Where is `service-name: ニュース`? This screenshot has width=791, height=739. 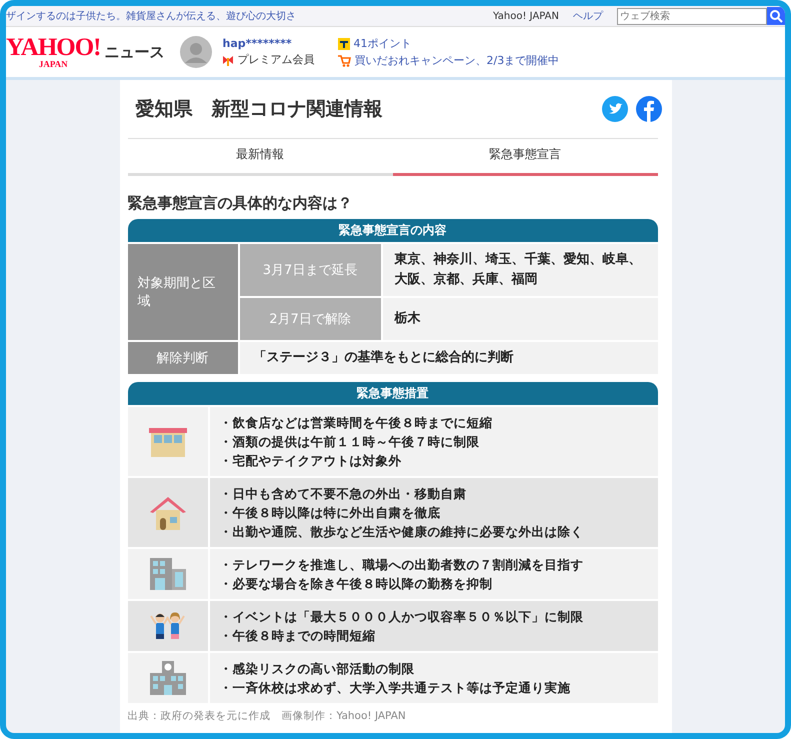 service-name: ニュース is located at coordinates (134, 52).